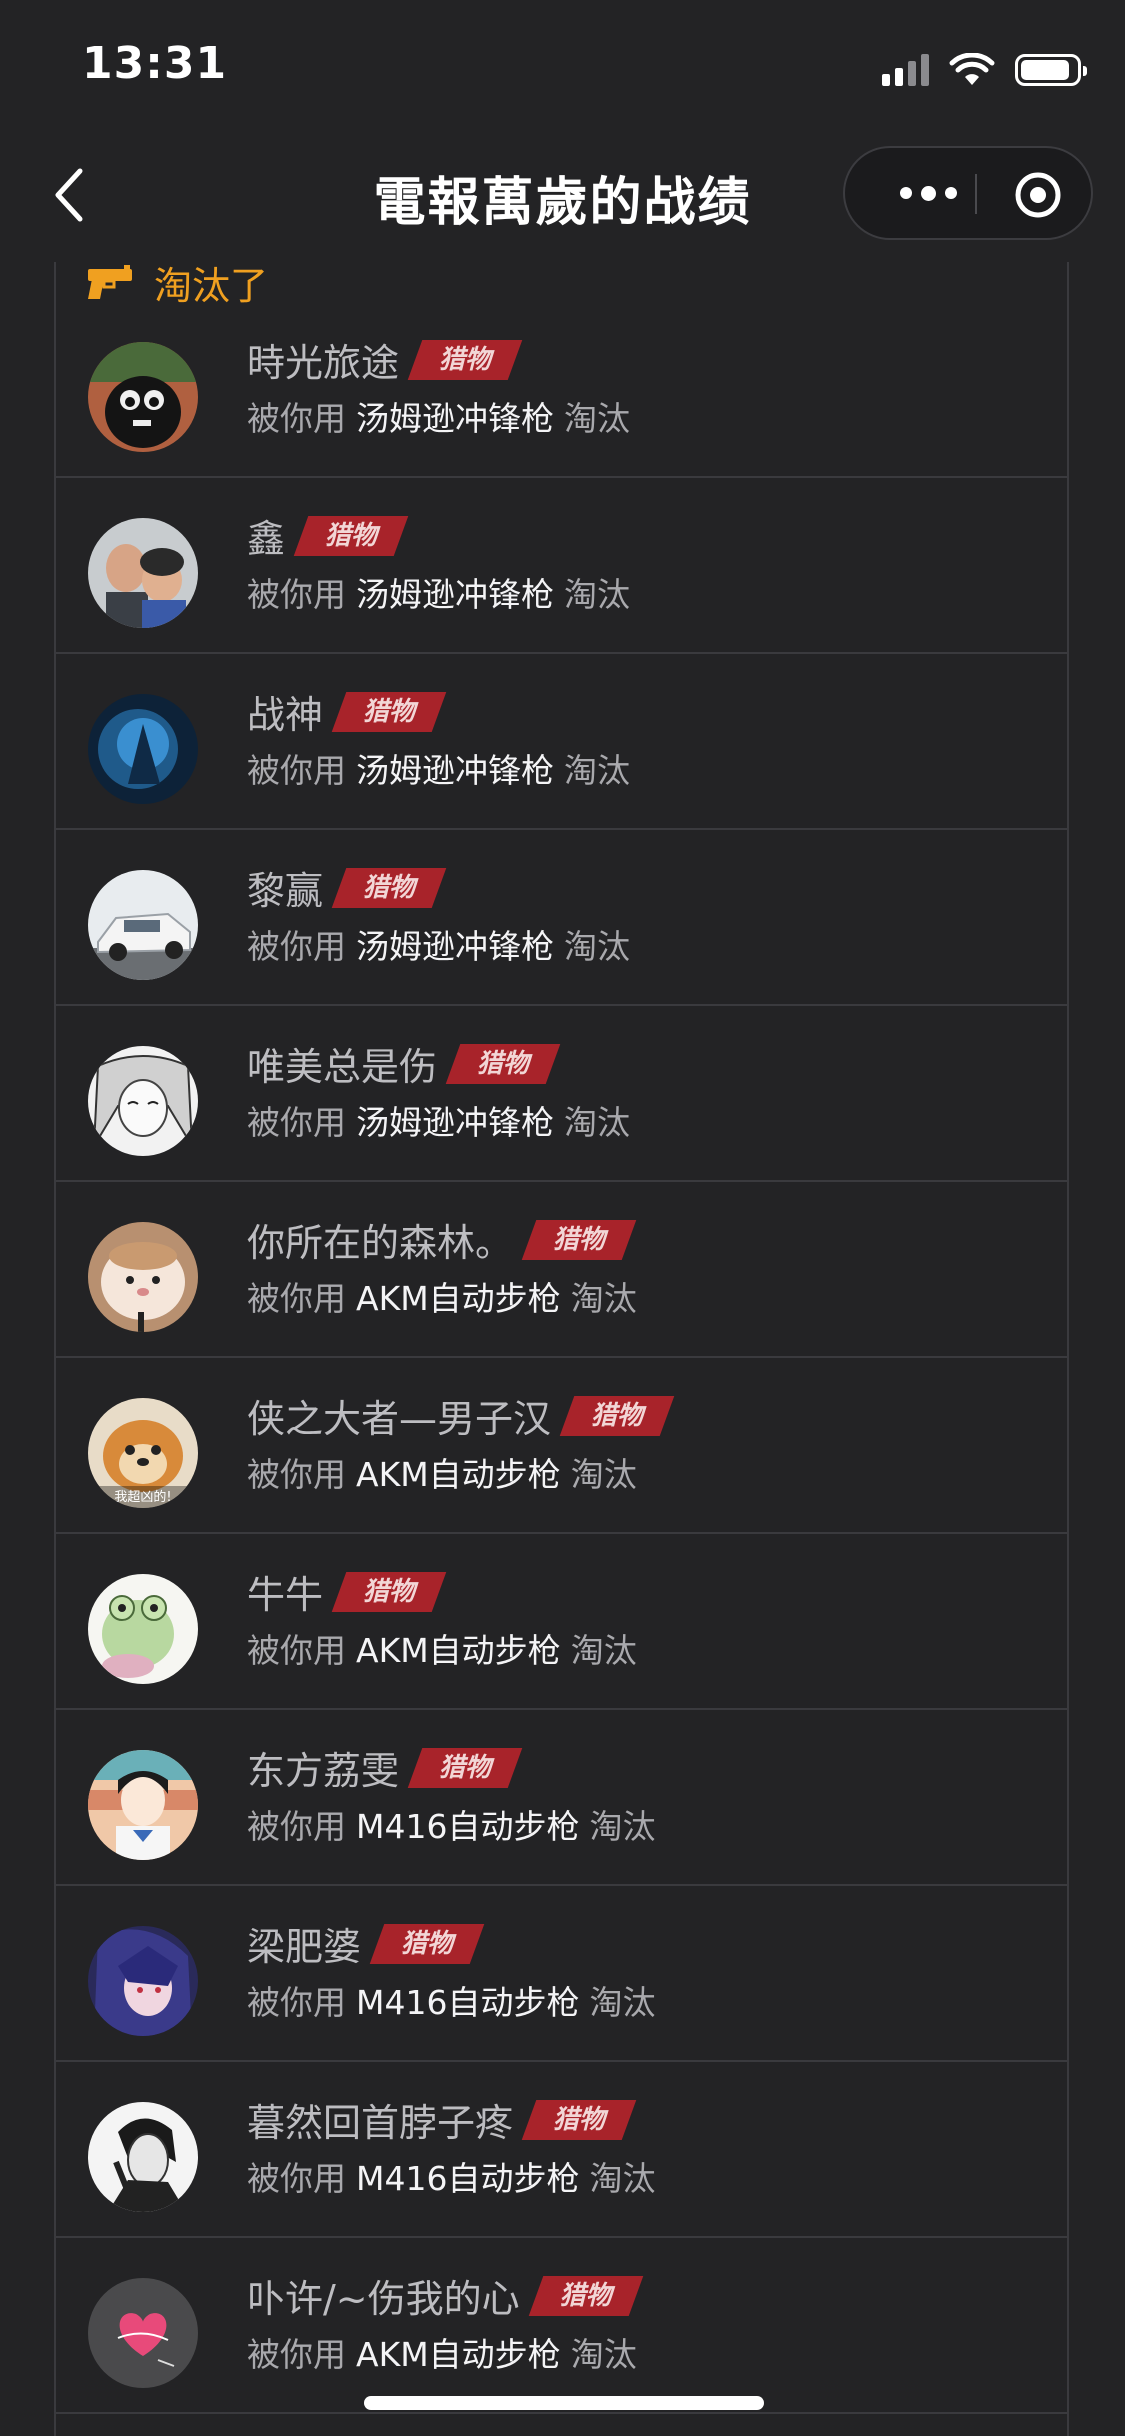 The width and height of the screenshot is (1125, 2436). What do you see at coordinates (143, 1497) in the screenshot?
I see `avatar-caption: 我超凶的!` at bounding box center [143, 1497].